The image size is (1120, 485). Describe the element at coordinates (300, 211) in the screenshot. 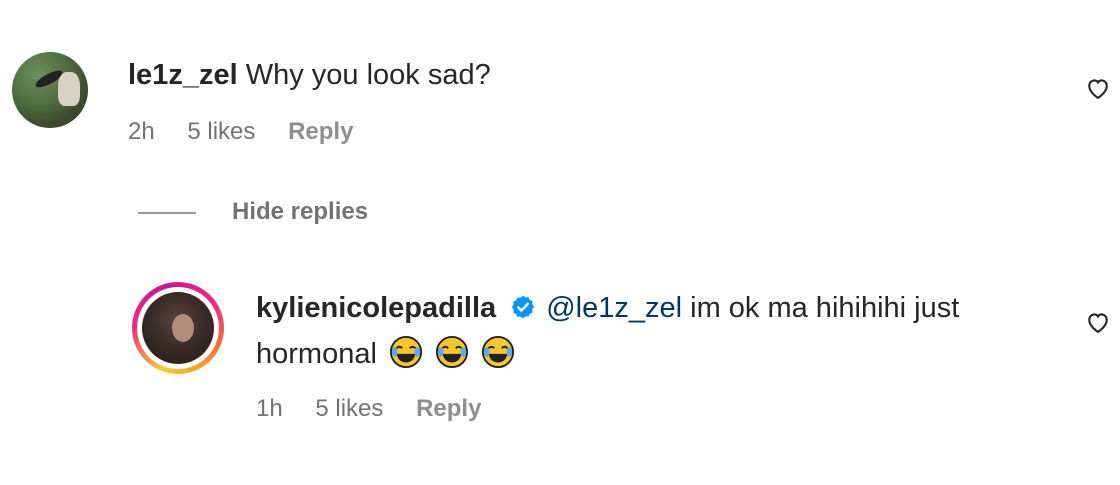

I see `hide-replies-label: Hide replies` at that location.